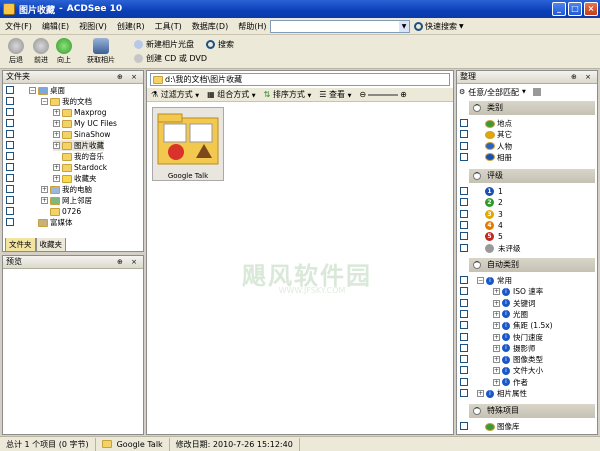 Image resolution: width=600 pixels, height=451 pixels. I want to click on organize-item: 图像库, so click(502, 426).